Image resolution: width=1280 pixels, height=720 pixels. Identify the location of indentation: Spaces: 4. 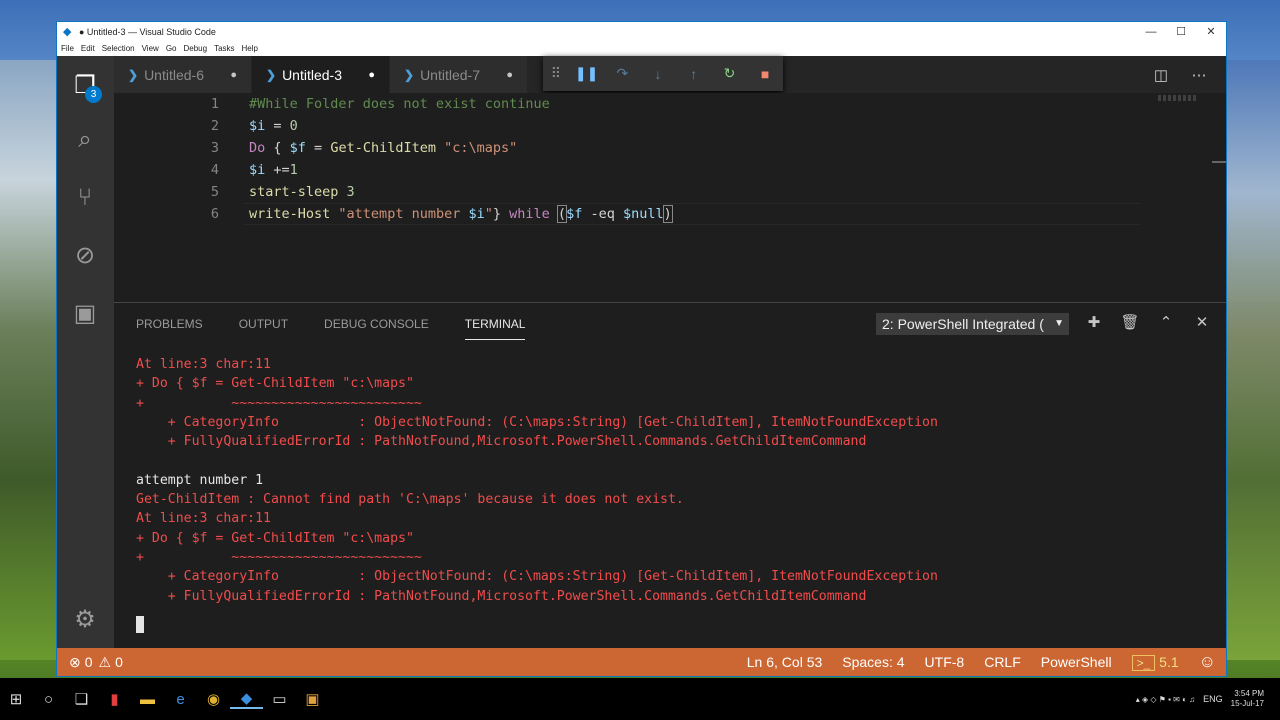
(873, 662).